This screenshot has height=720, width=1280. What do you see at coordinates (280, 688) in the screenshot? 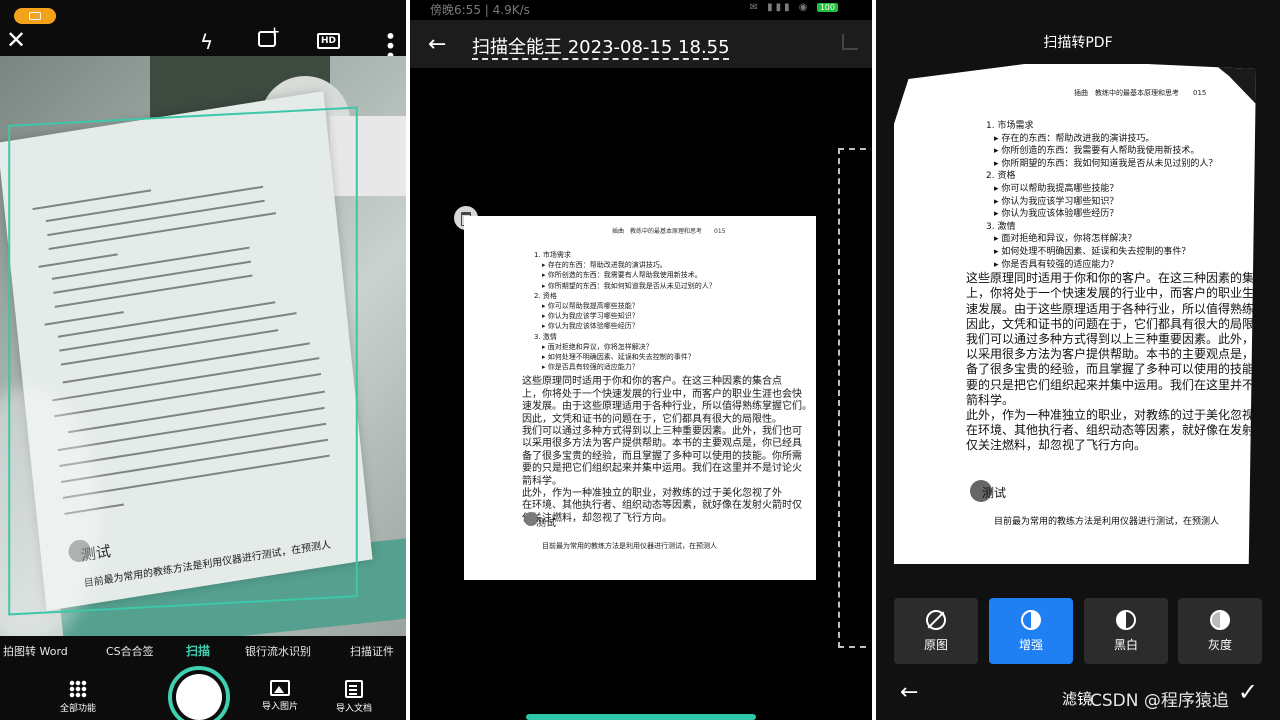
I see `image-icon` at bounding box center [280, 688].